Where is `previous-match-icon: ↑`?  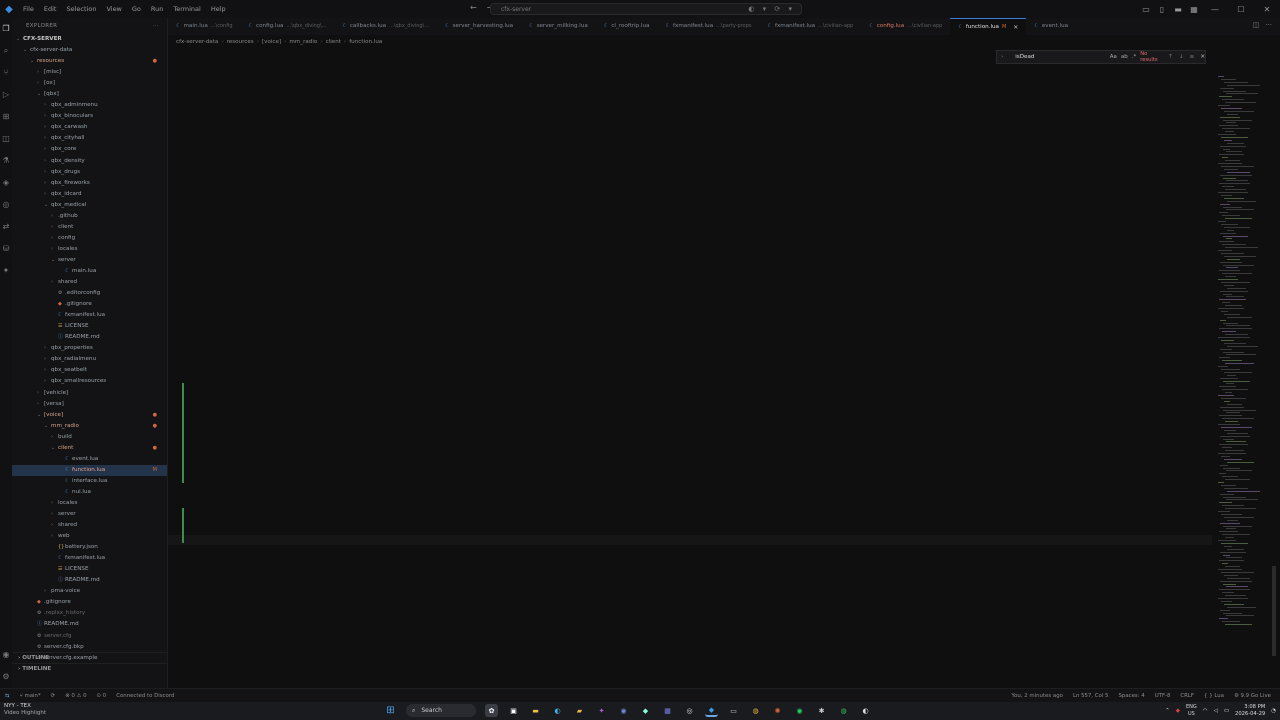 previous-match-icon: ↑ is located at coordinates (1170, 57).